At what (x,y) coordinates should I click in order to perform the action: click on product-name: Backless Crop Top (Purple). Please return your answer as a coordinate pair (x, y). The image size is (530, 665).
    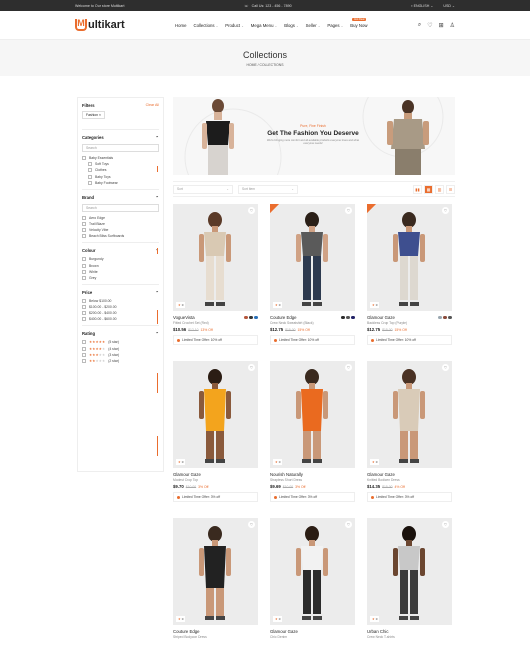
    Looking at the image, I should click on (409, 323).